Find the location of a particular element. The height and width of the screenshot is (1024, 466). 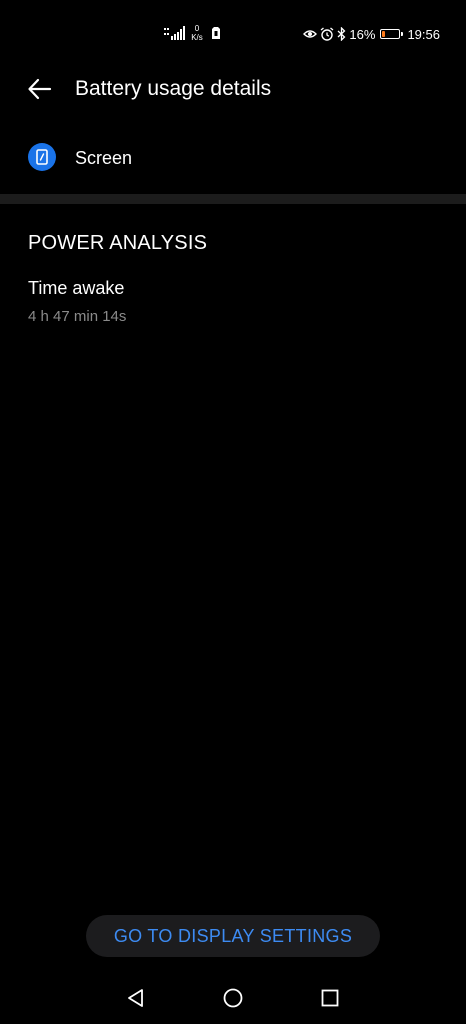

section-divider is located at coordinates (233, 199).